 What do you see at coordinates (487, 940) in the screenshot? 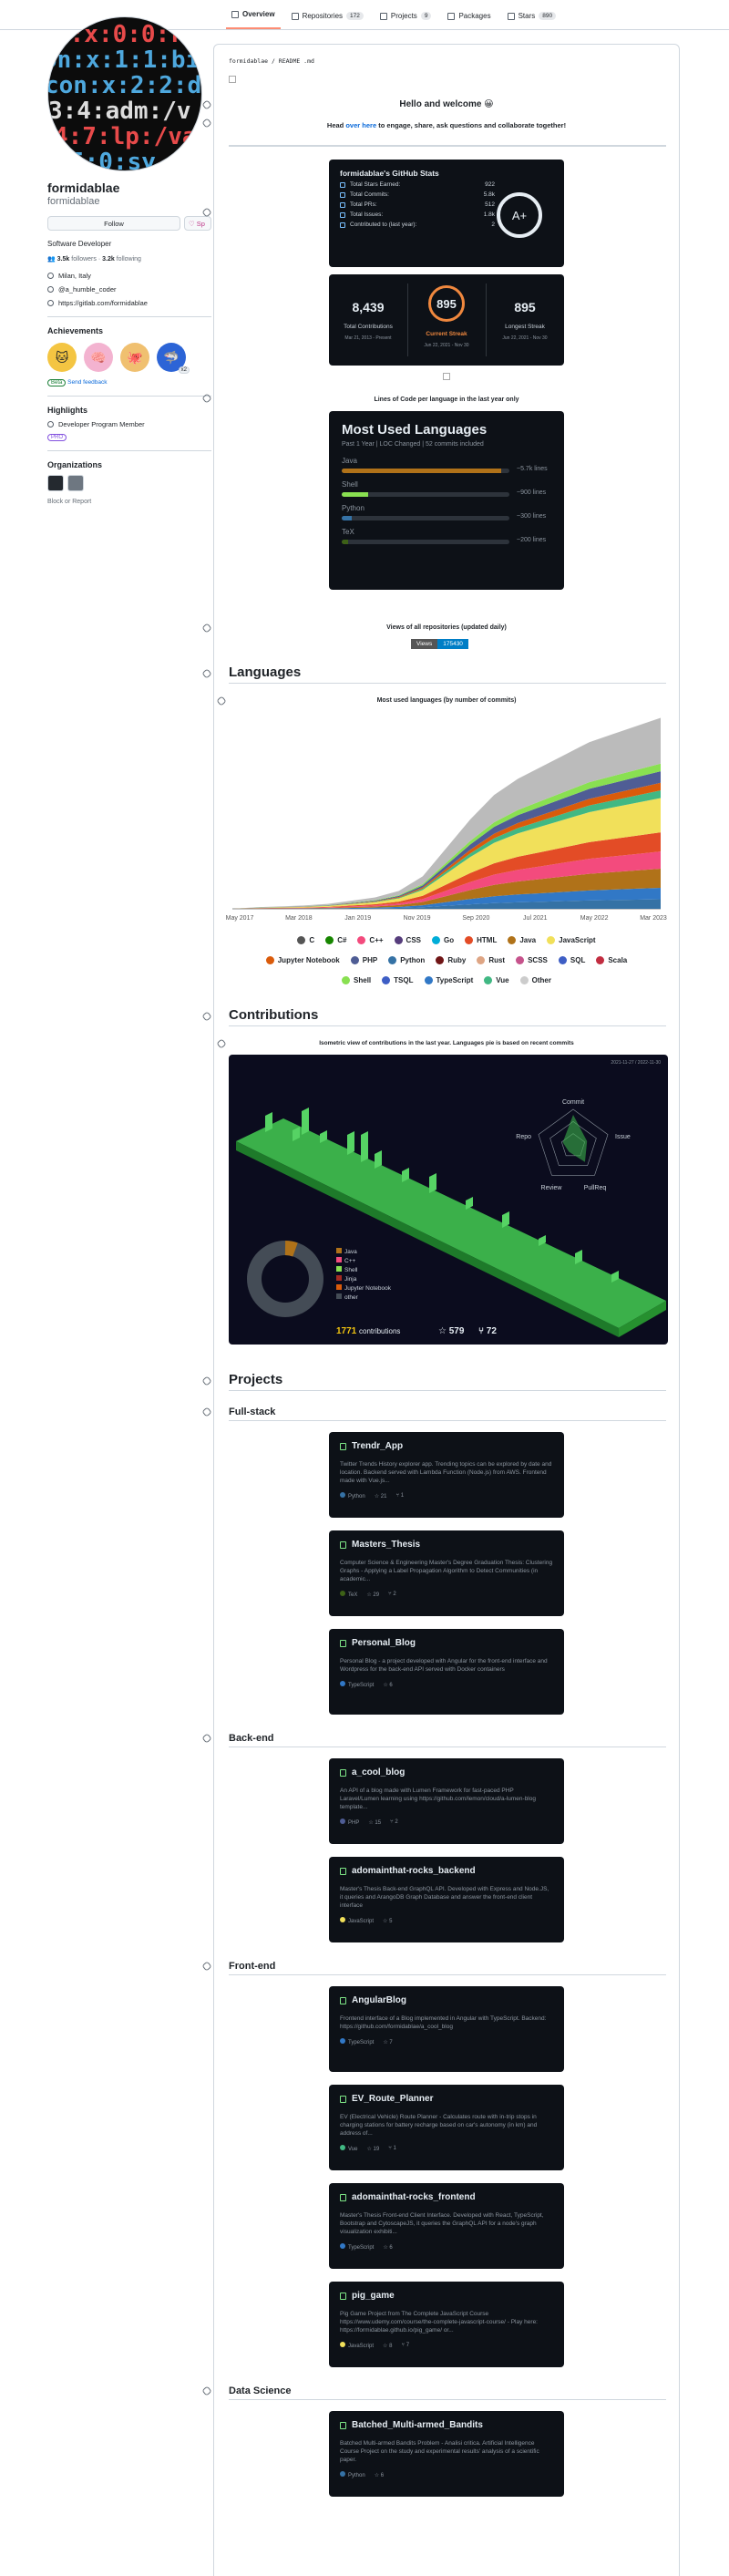
I see `legend-label: HTML` at bounding box center [487, 940].